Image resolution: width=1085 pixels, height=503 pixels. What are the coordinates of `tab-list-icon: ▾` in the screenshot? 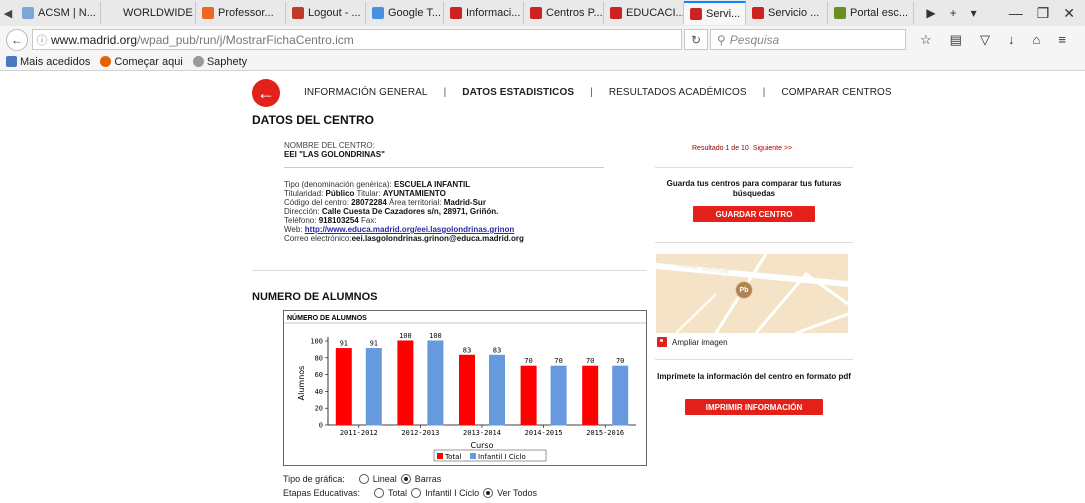 It's located at (974, 13).